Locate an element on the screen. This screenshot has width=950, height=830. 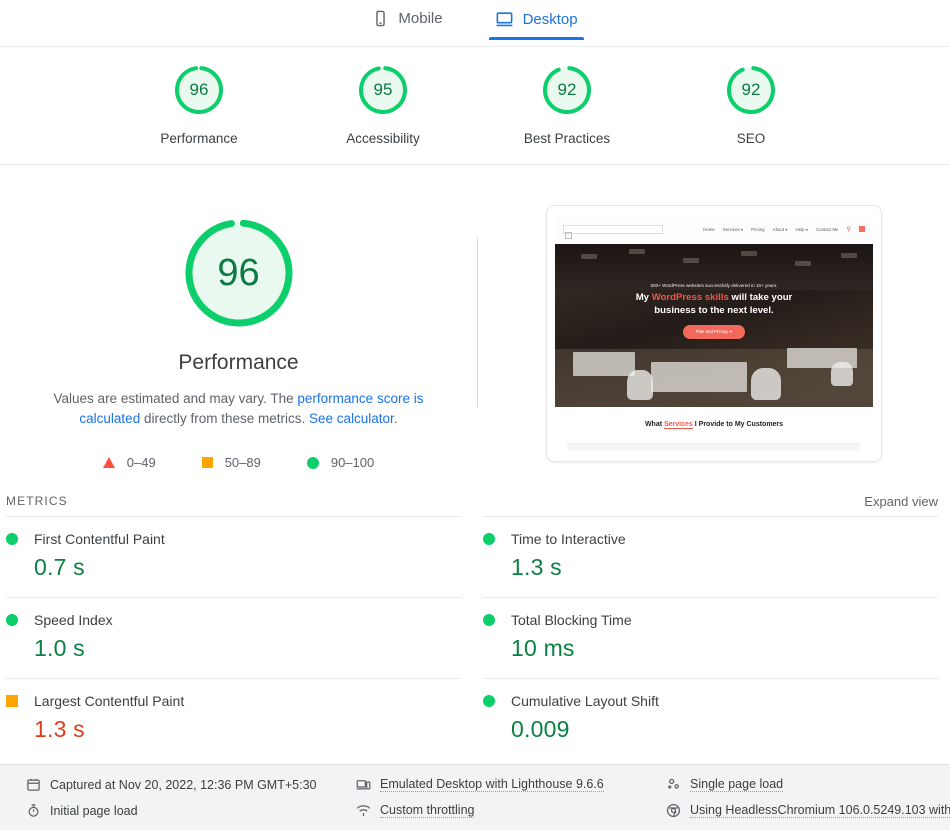
calendar-icon is located at coordinates (33, 784).